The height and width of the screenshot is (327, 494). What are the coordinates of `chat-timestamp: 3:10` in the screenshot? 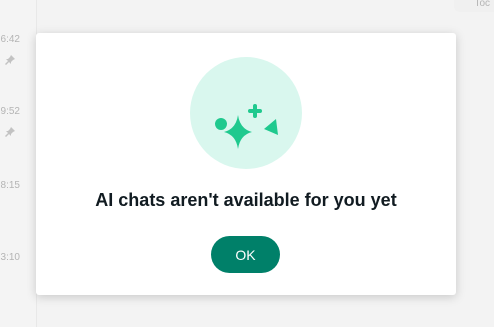 It's located at (10, 257).